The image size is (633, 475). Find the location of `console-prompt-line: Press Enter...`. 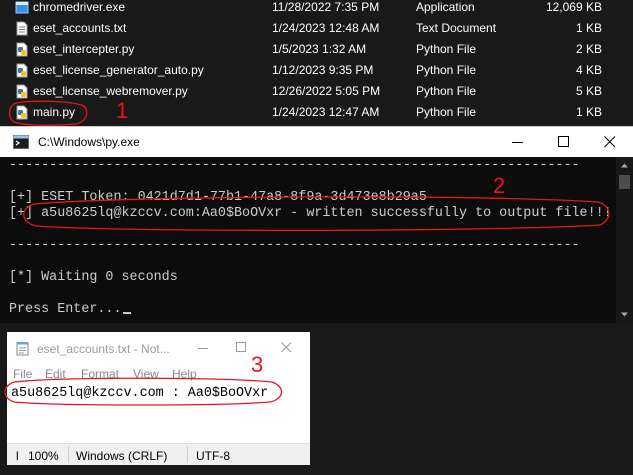

console-prompt-line: Press Enter... is located at coordinates (70, 309).